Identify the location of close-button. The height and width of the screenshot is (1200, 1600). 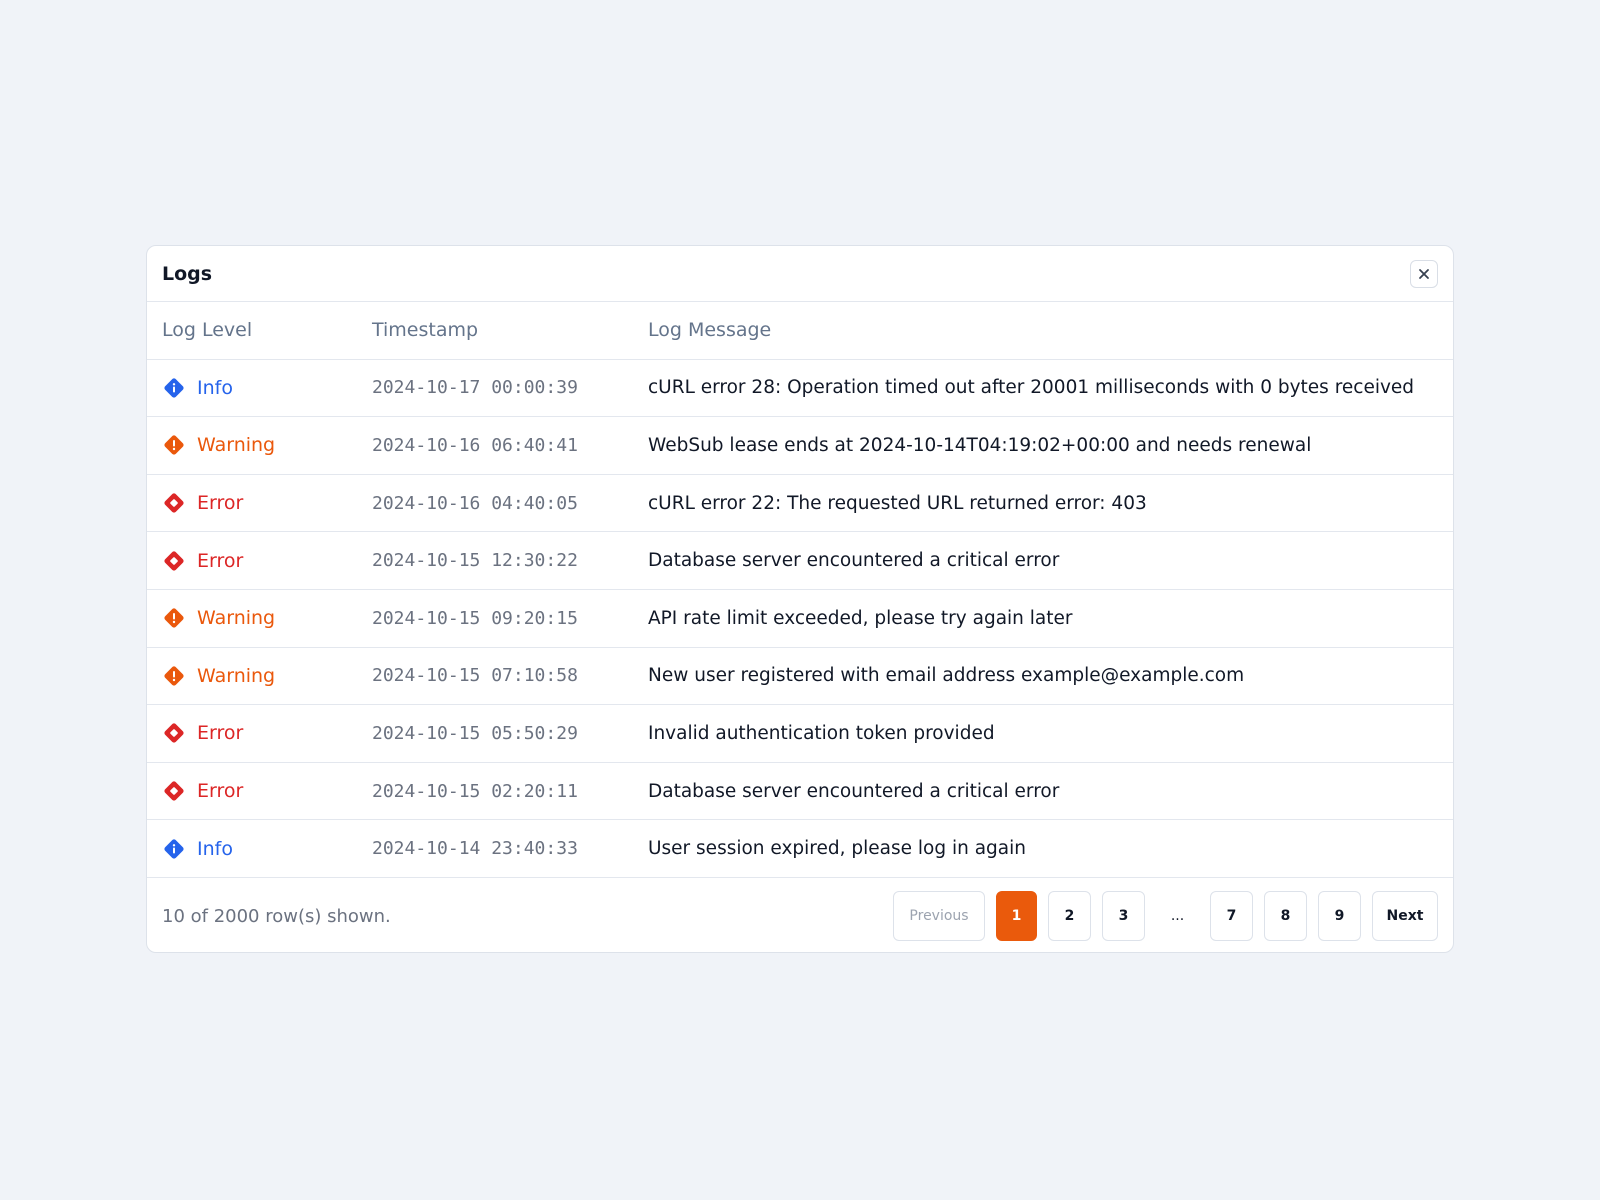
(1424, 273).